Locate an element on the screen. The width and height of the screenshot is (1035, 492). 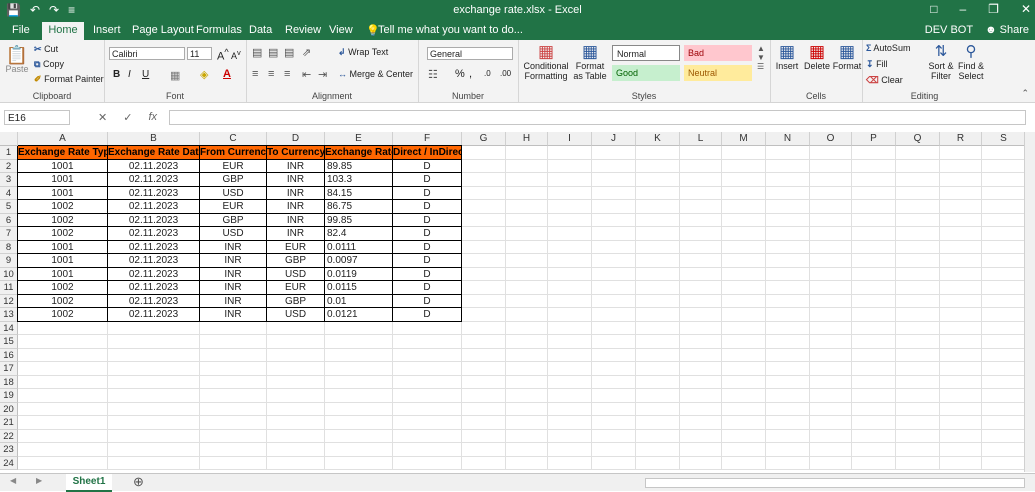
column-header: C is located at coordinates (233, 139).